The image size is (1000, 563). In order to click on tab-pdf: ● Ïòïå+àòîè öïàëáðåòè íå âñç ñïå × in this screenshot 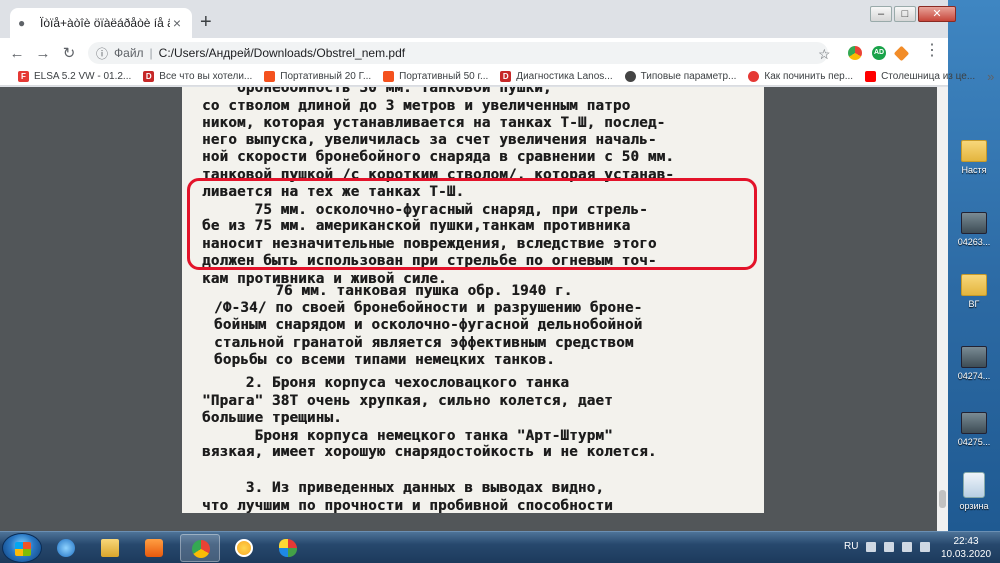, I will do `click(101, 23)`.